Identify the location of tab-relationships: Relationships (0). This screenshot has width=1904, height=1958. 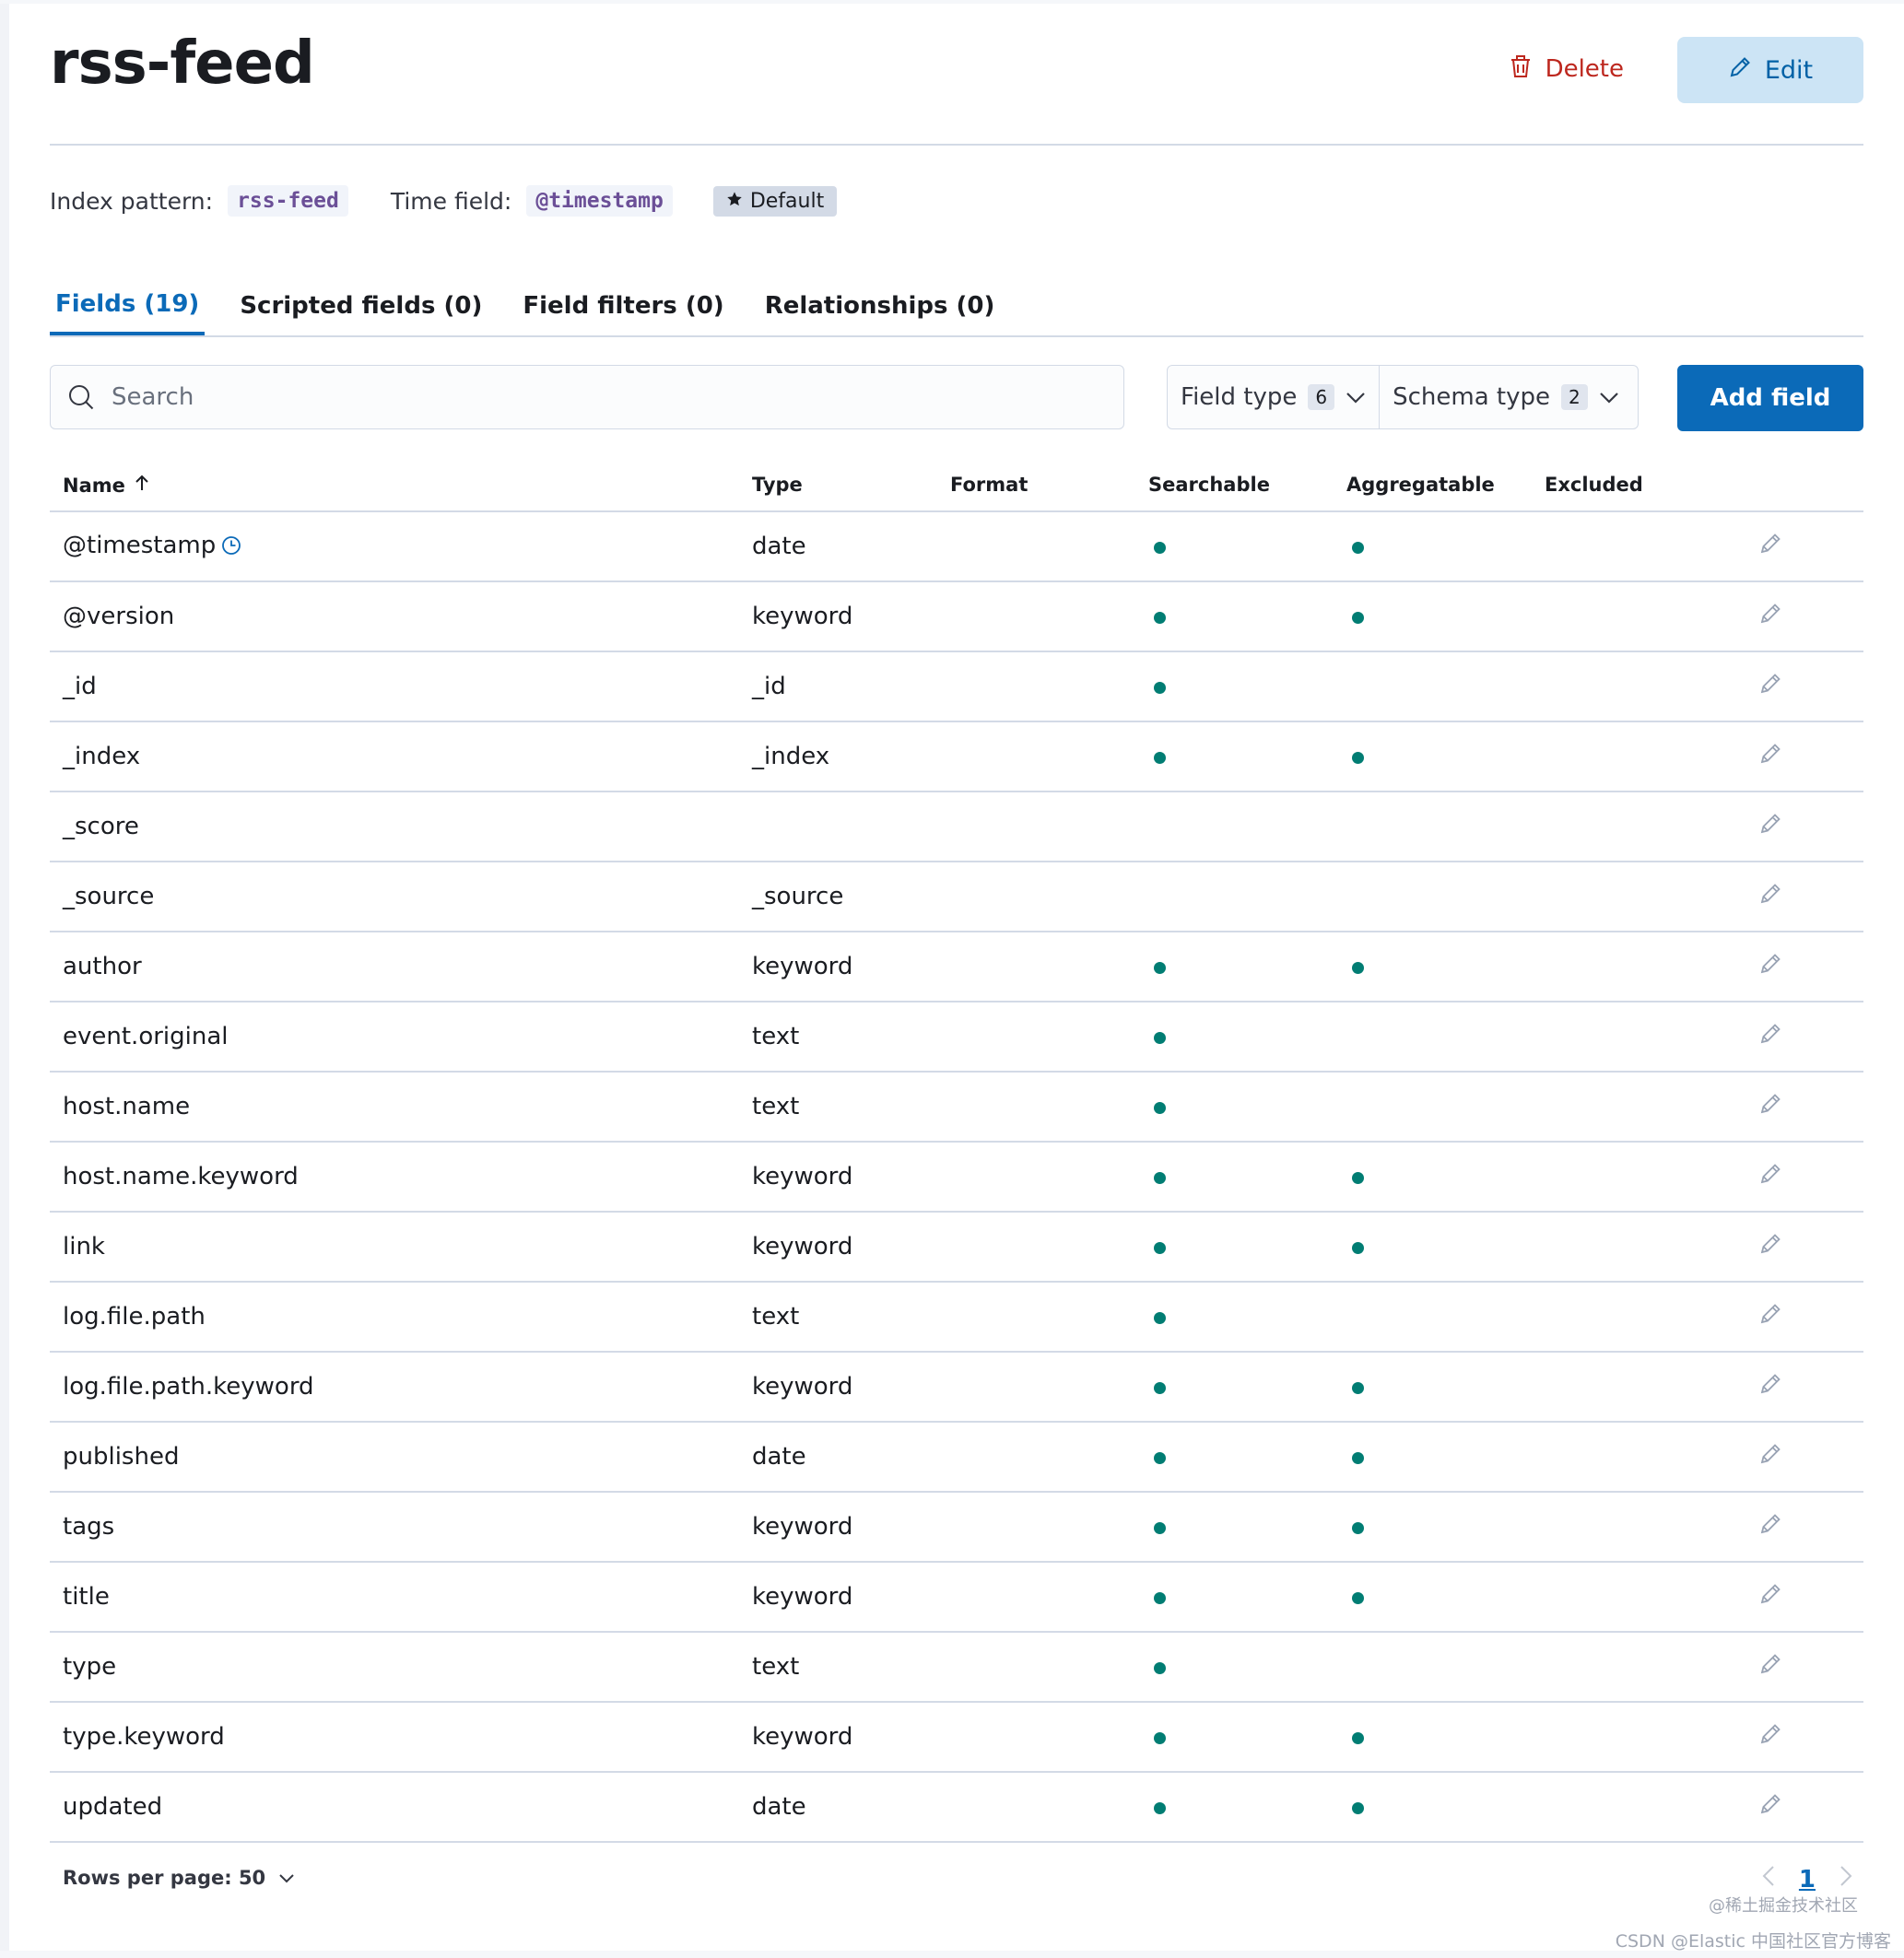
(880, 305).